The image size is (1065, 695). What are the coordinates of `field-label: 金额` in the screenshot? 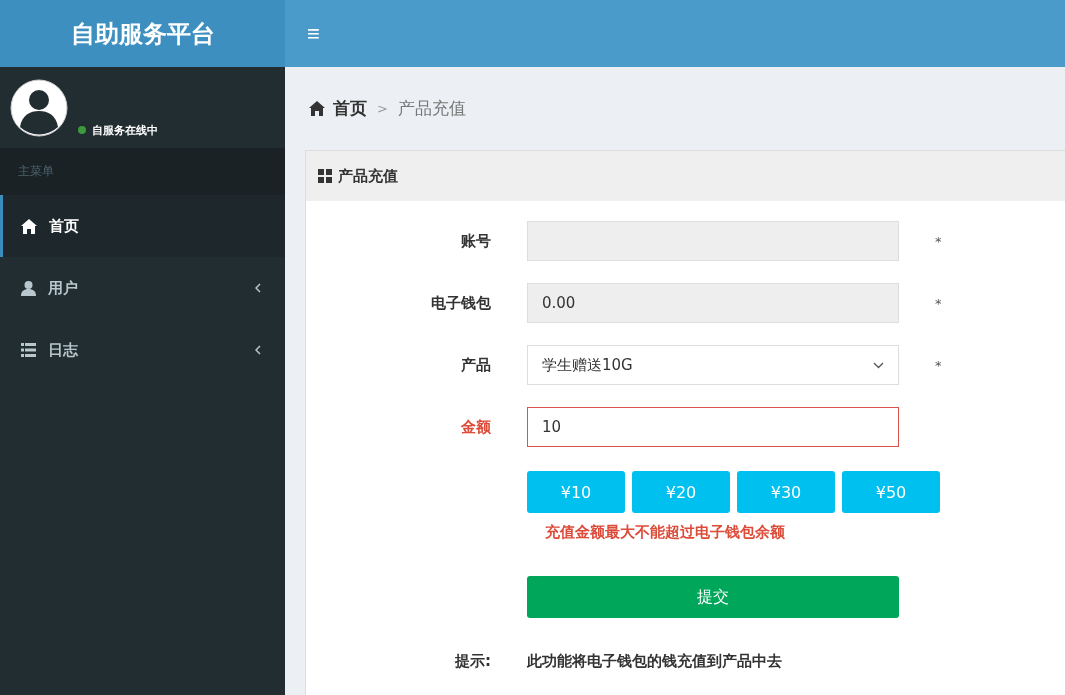 It's located at (476, 427).